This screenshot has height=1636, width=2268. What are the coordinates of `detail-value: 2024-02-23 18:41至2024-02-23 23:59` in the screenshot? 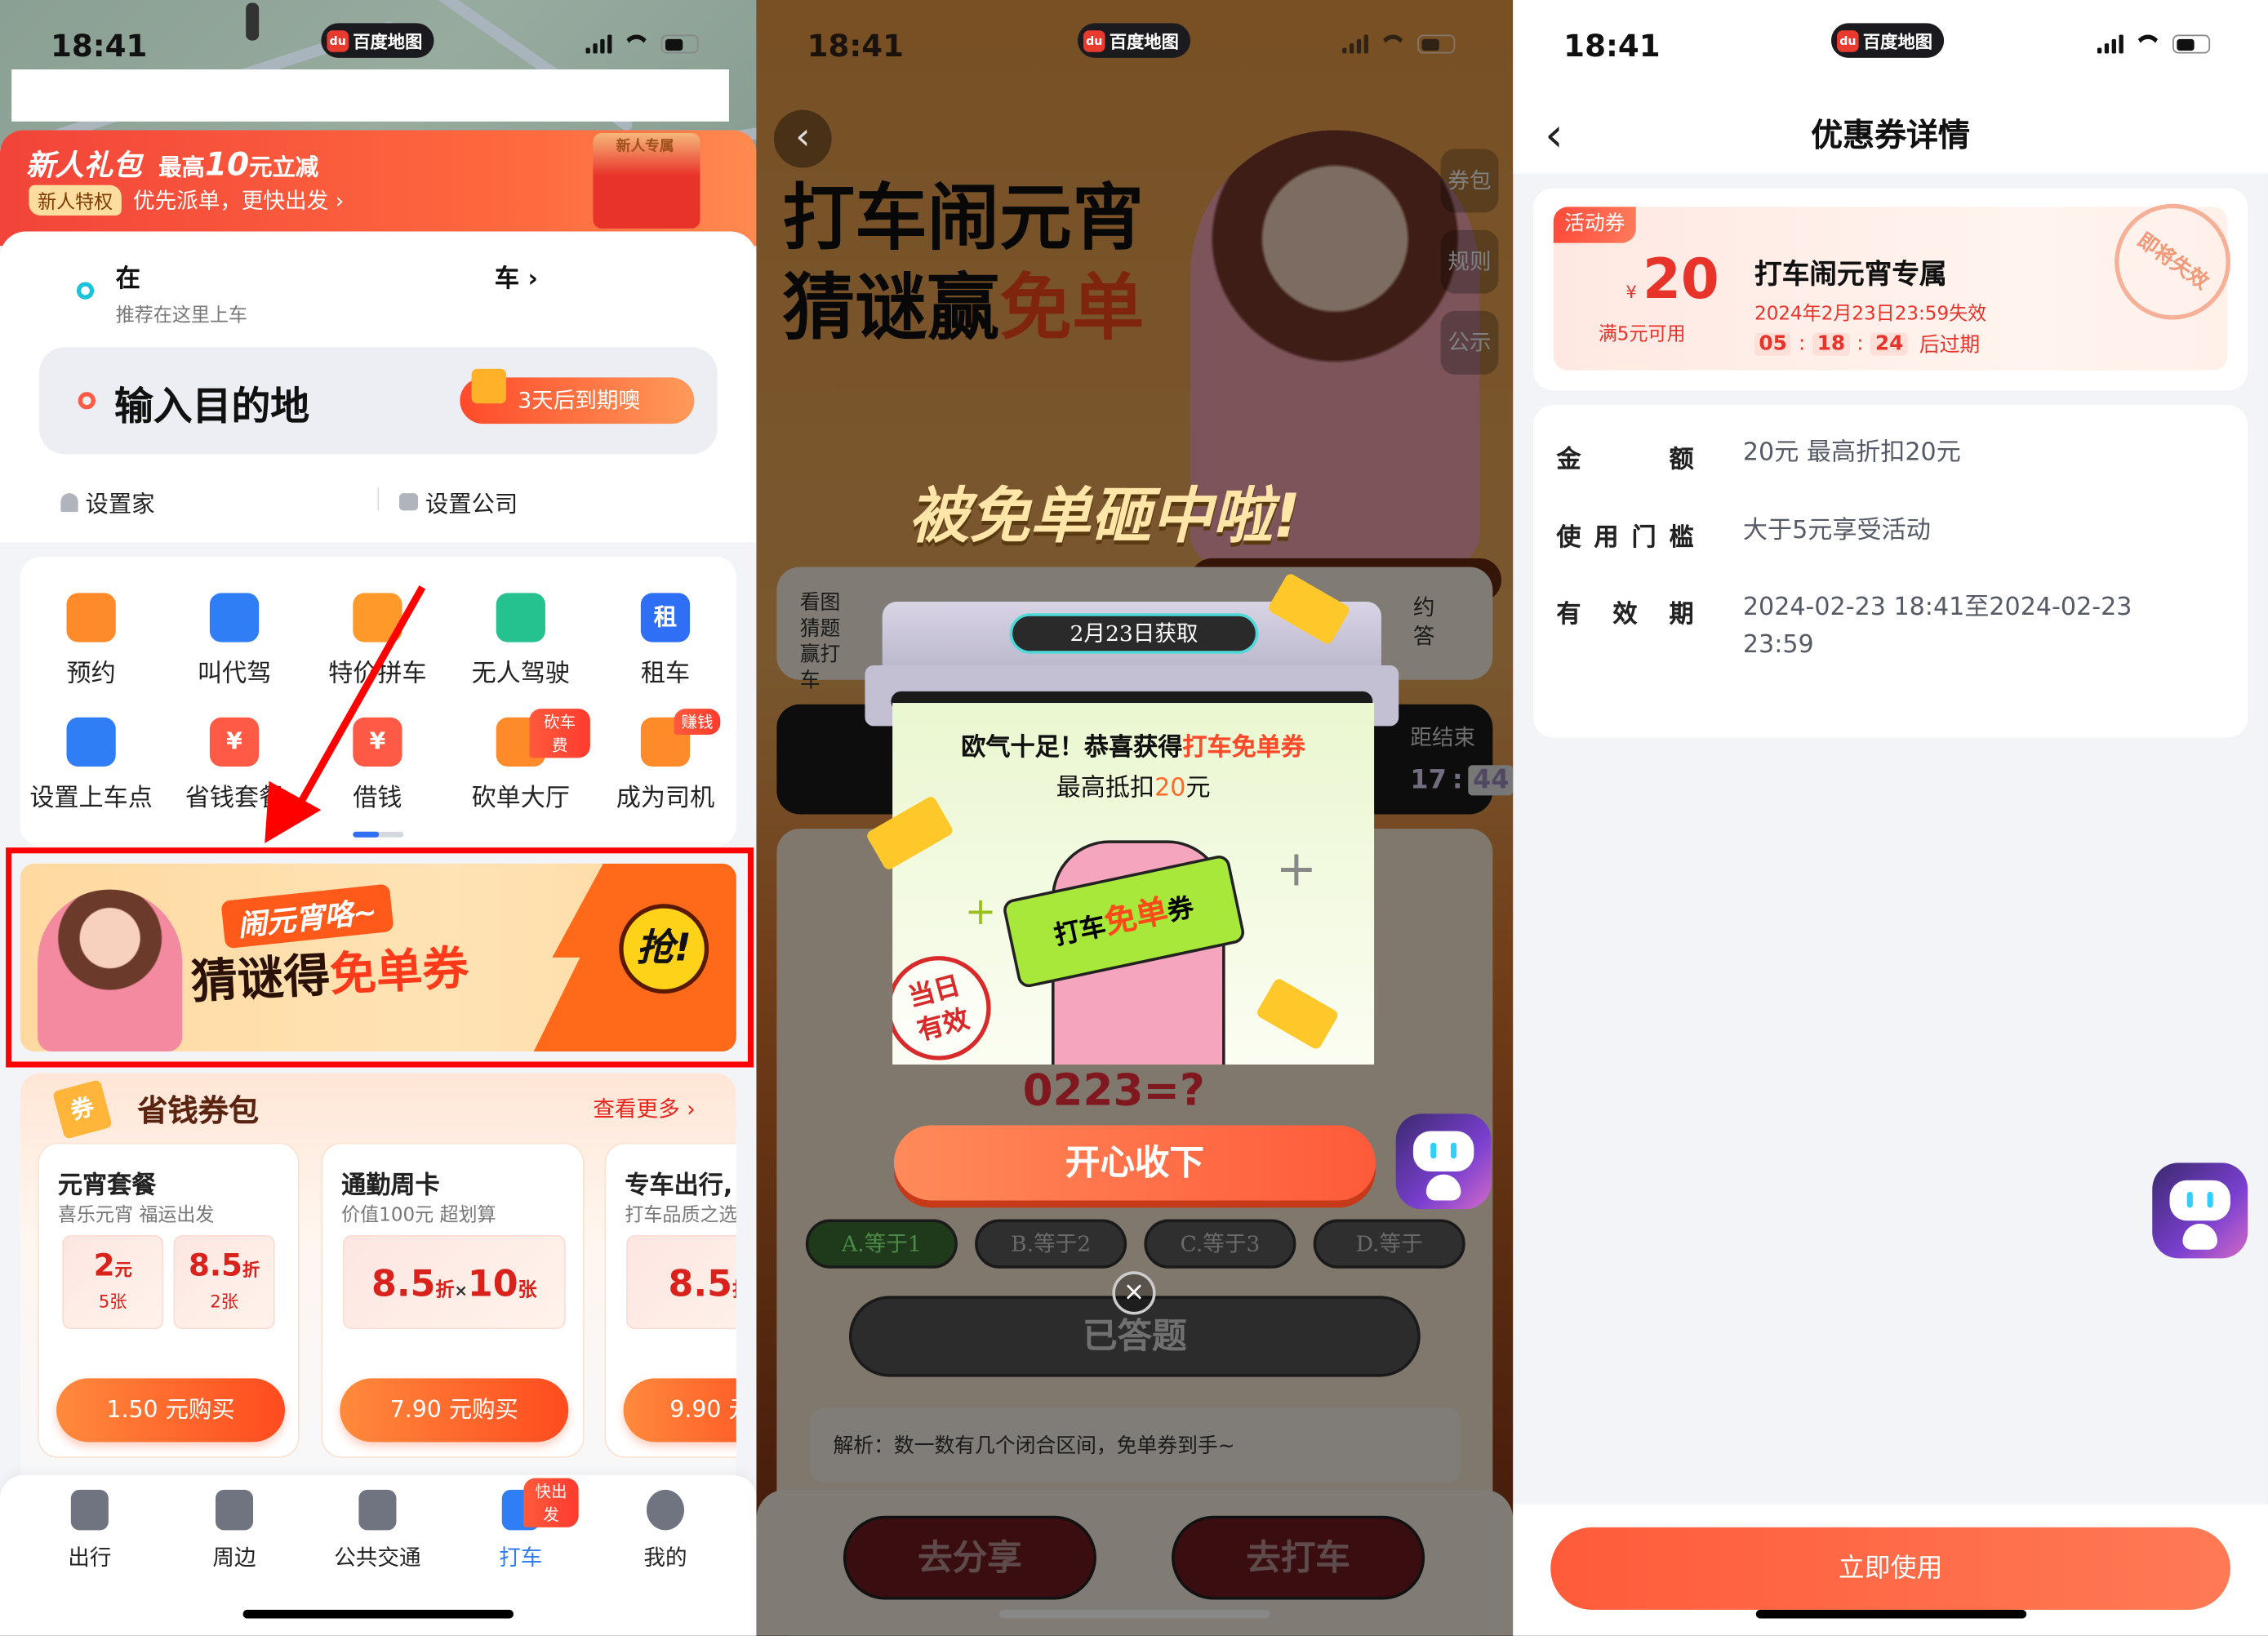 It's located at (1937, 626).